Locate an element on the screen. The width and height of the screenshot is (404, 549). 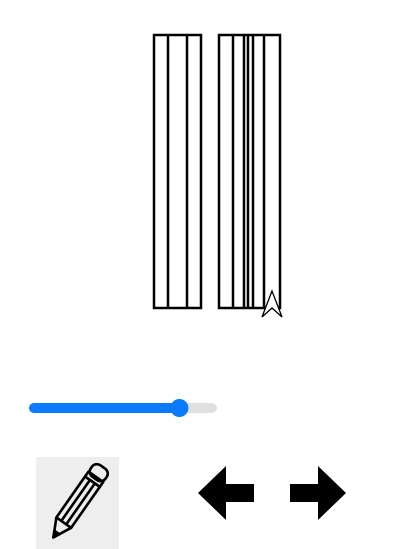
brush-size-slider is located at coordinates (123, 408).